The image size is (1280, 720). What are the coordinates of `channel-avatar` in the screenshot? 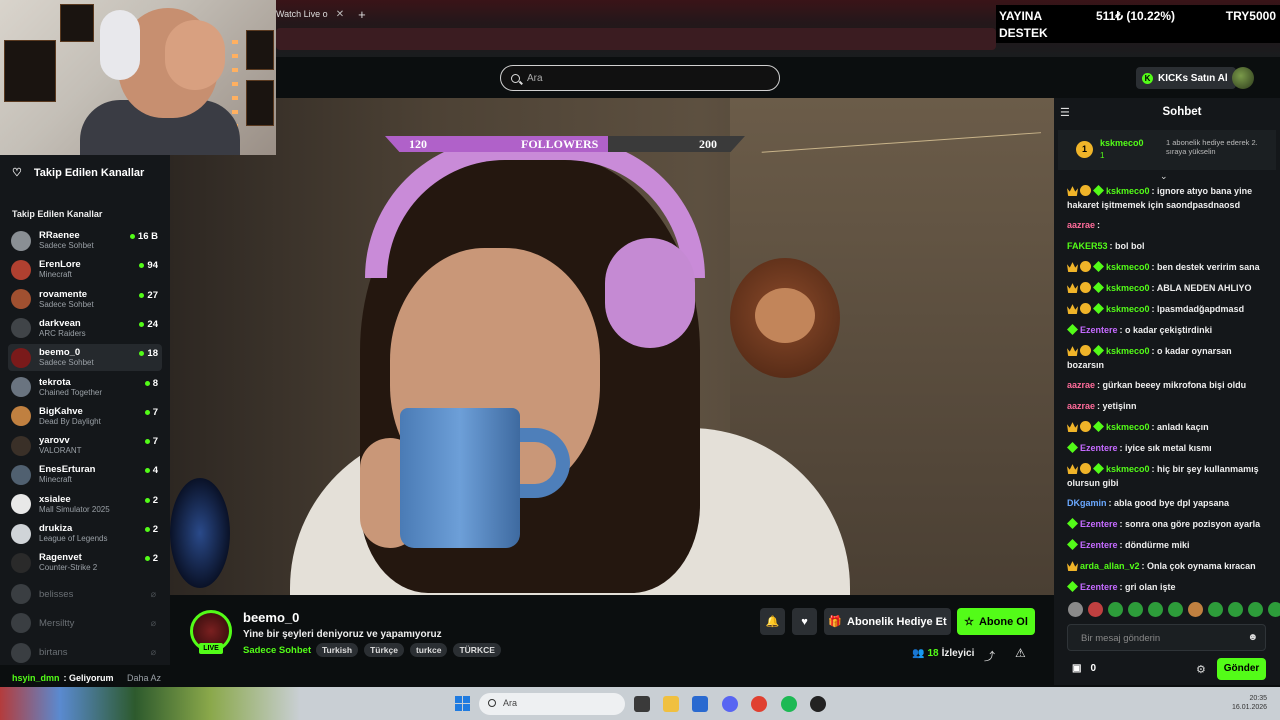 It's located at (21, 299).